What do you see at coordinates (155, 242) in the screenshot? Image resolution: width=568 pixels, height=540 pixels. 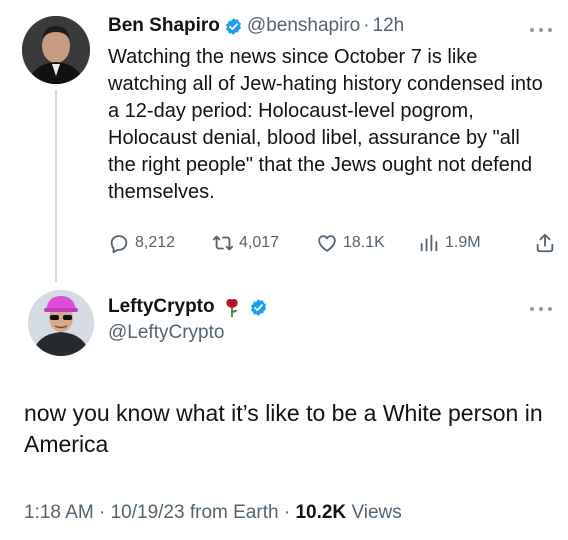 I see `reply-count: 8,212` at bounding box center [155, 242].